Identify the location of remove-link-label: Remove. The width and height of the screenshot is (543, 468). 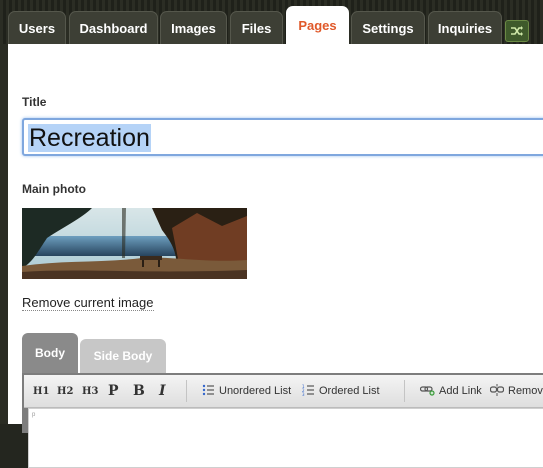
(525, 391).